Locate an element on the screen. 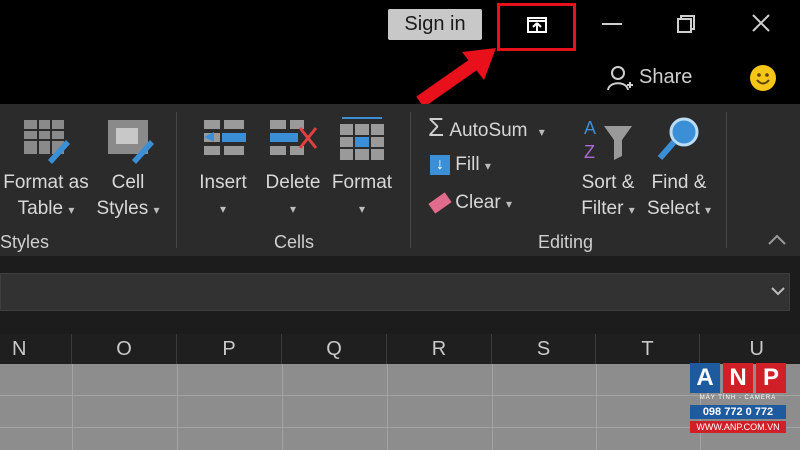  watermark-subtitle: MÁY TÍNH - CAMERA is located at coordinates (738, 398).